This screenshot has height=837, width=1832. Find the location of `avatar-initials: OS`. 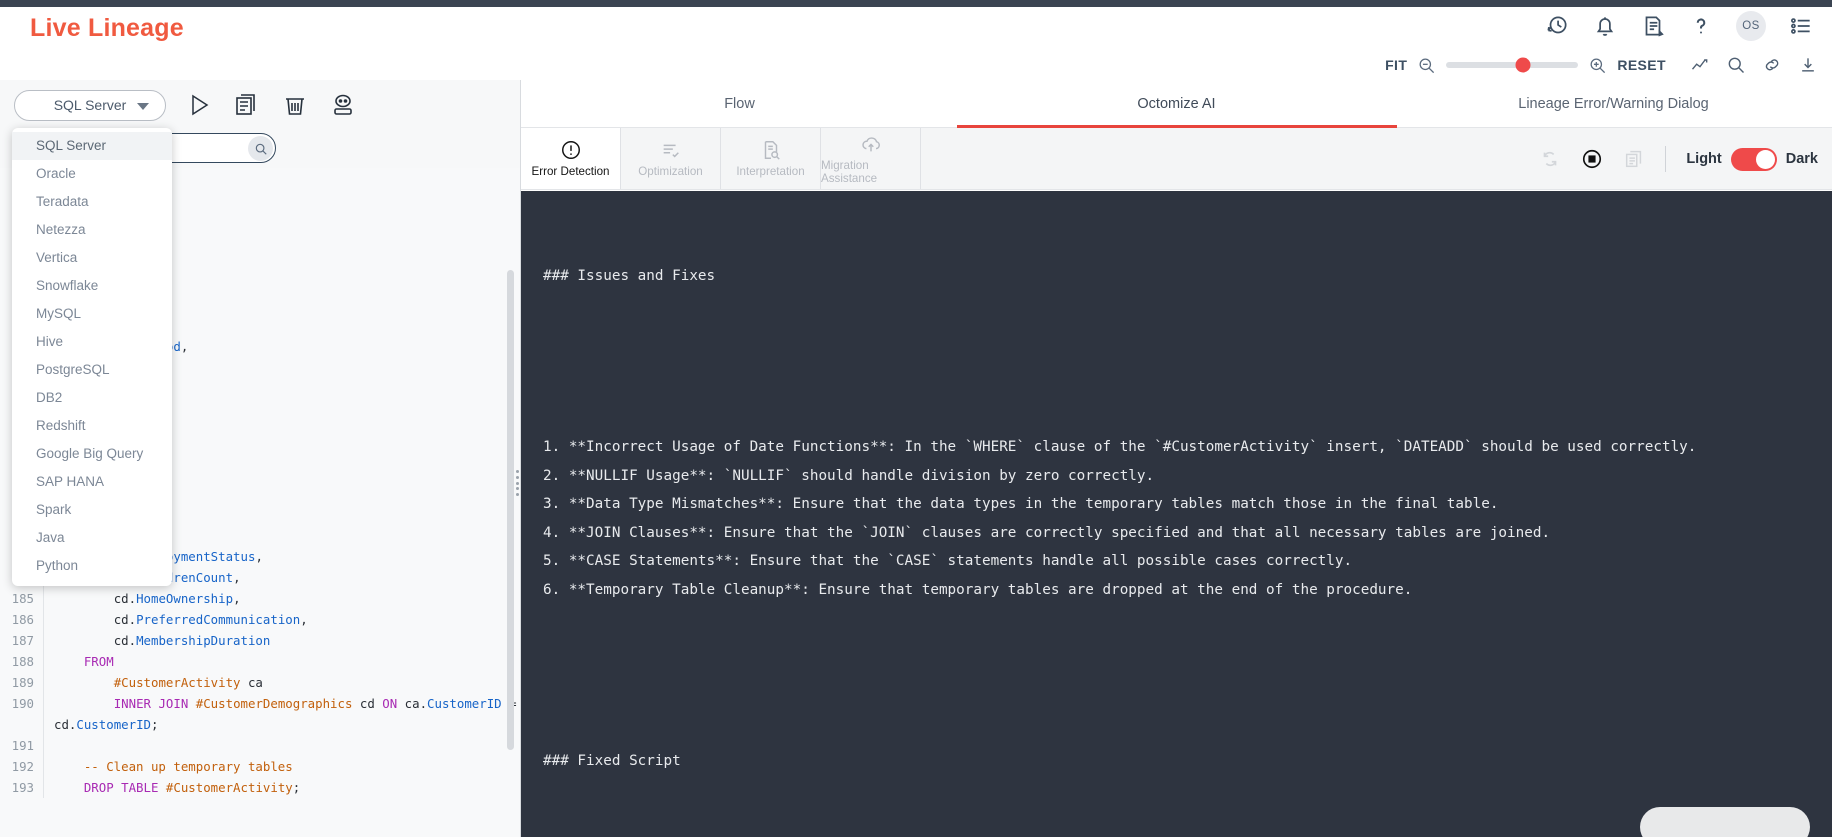

avatar-initials: OS is located at coordinates (1751, 26).